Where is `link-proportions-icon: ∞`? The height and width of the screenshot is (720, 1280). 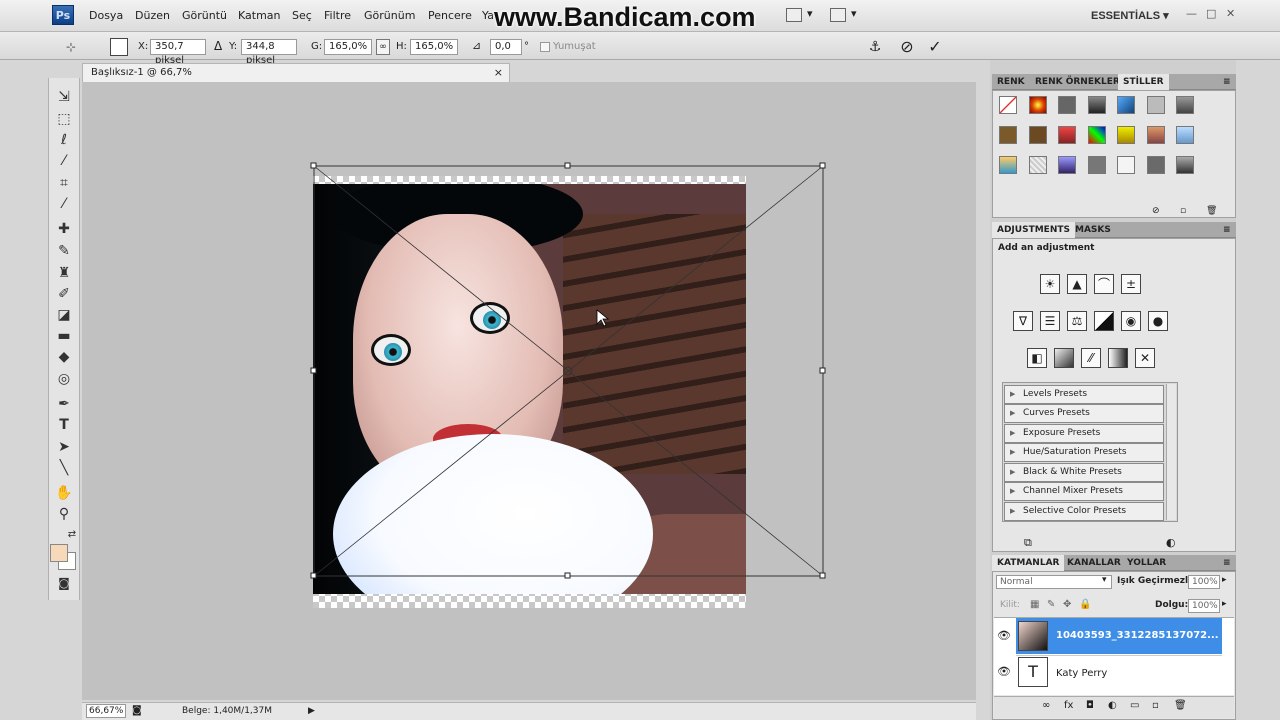 link-proportions-icon: ∞ is located at coordinates (383, 47).